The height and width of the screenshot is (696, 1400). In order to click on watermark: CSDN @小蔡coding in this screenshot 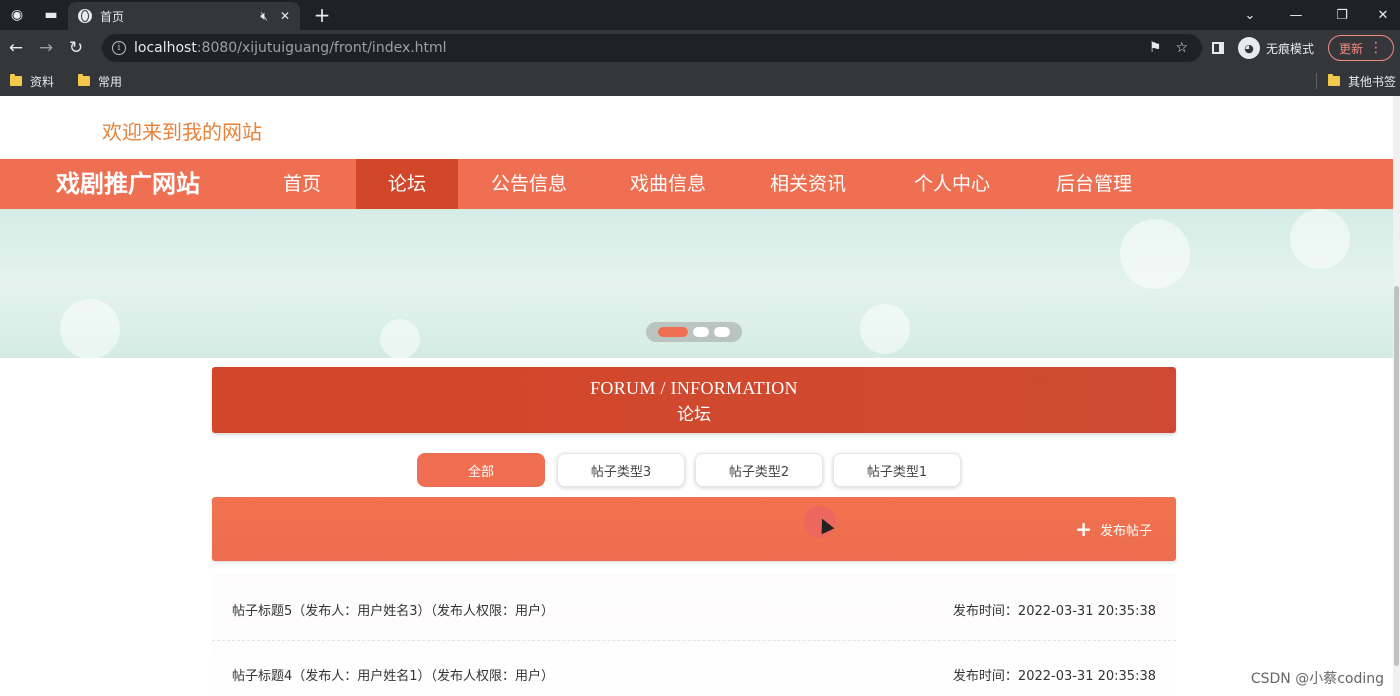, I will do `click(1317, 679)`.